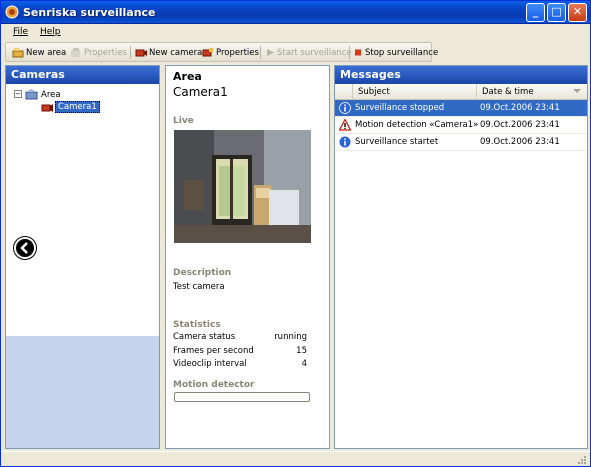 This screenshot has width=591, height=467. What do you see at coordinates (577, 91) in the screenshot?
I see `sort-arrow-icon` at bounding box center [577, 91].